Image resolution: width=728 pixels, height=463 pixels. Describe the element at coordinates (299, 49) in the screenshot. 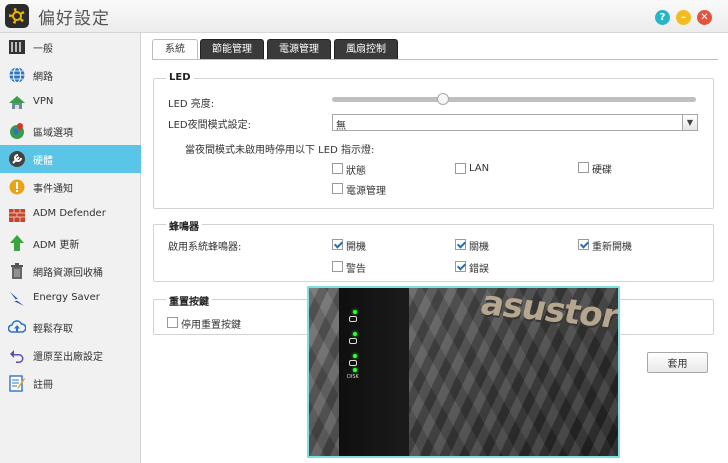

I see `tab-power-management: 電源管理` at that location.